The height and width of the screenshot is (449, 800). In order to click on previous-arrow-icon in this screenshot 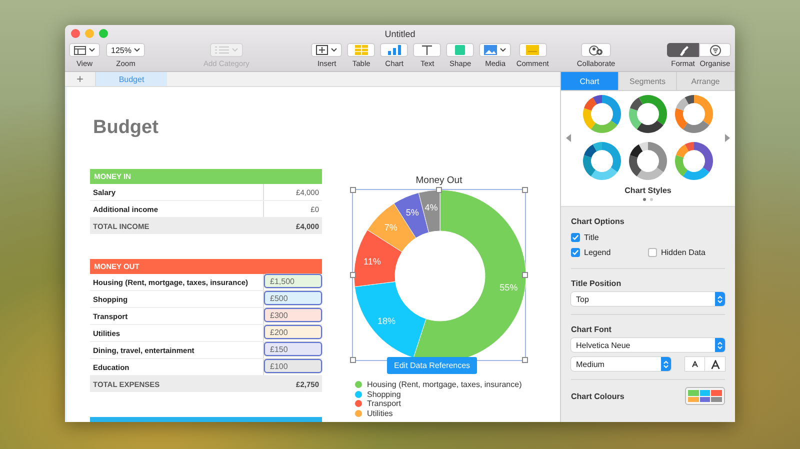, I will do `click(568, 138)`.